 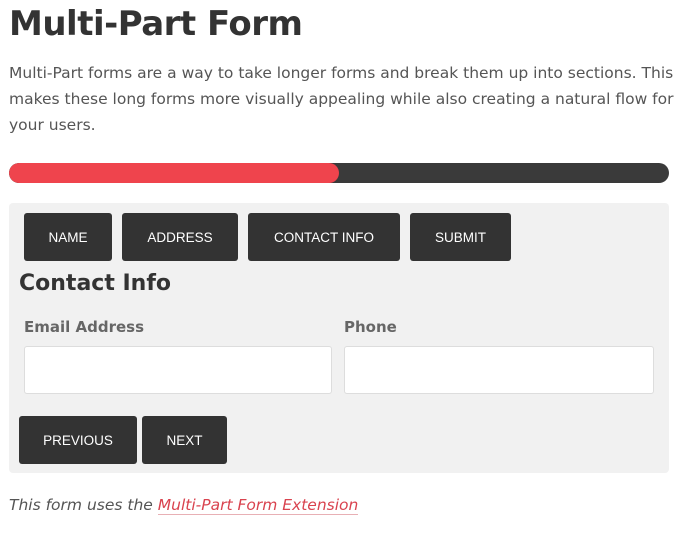 What do you see at coordinates (84, 327) in the screenshot?
I see `email-label: Email Address` at bounding box center [84, 327].